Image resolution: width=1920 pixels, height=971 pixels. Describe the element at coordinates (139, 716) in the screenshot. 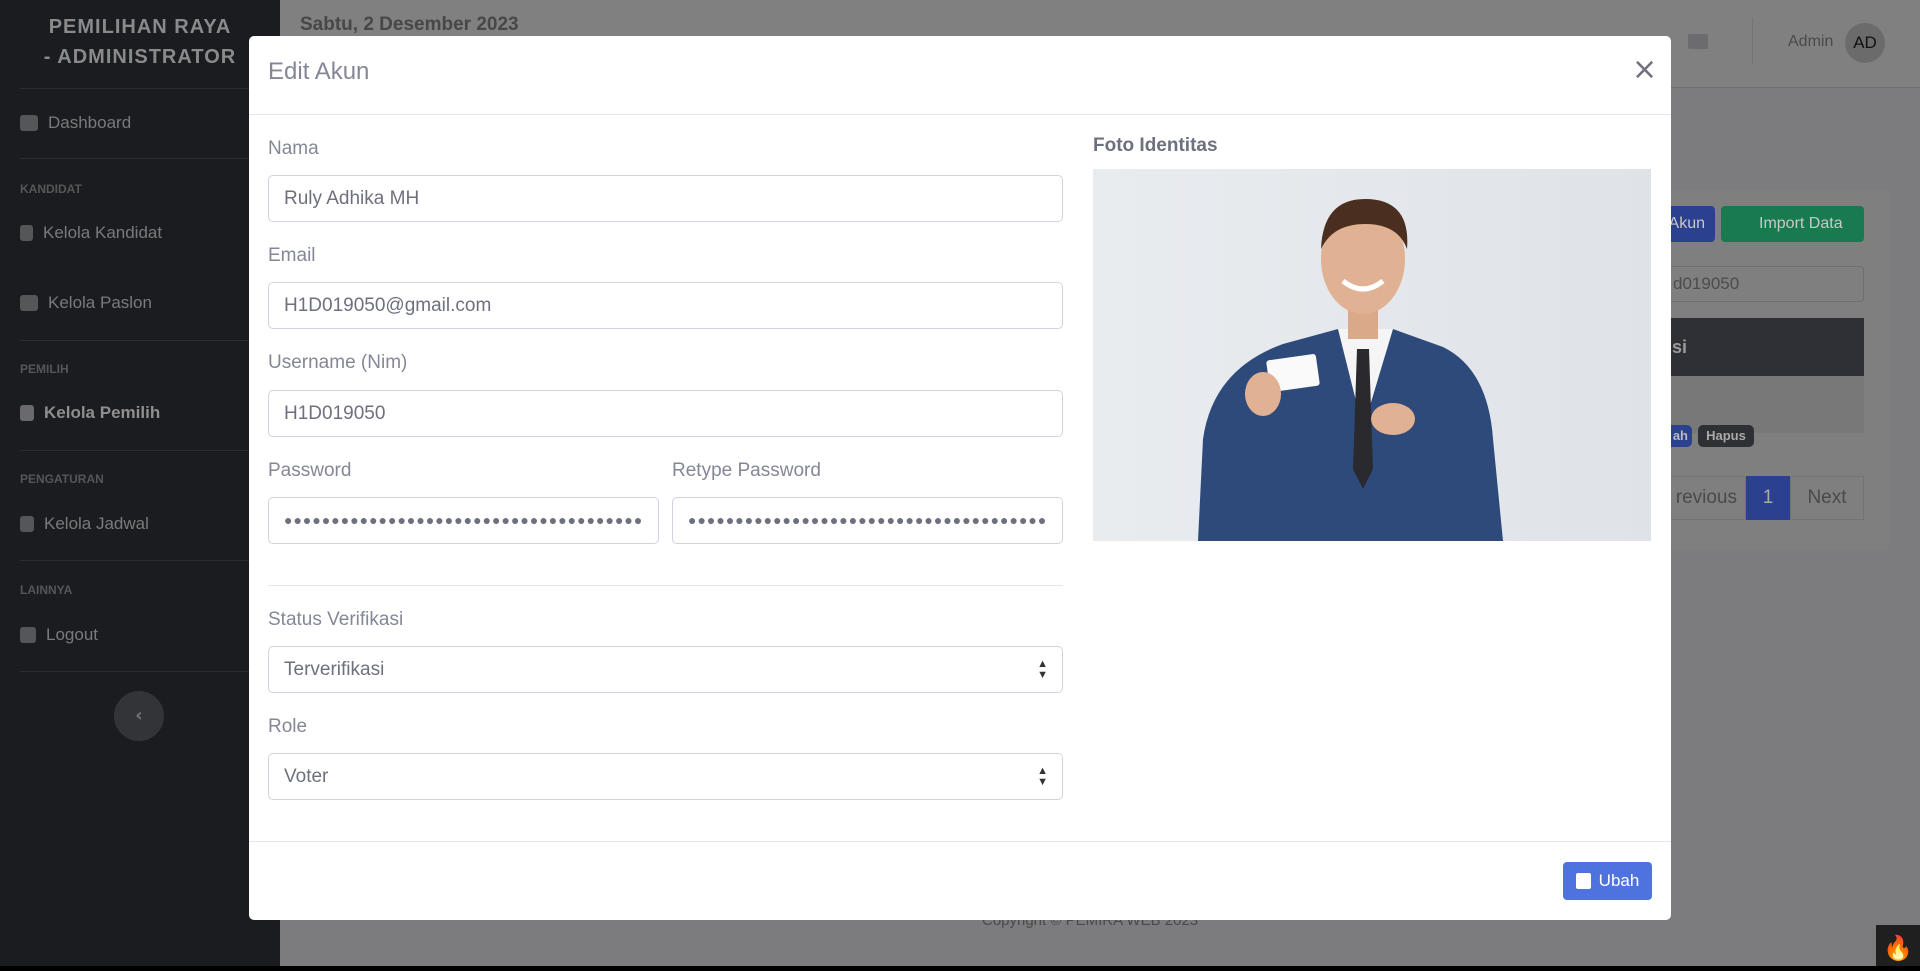

I see `sidebar-toggle-button: ‹` at that location.